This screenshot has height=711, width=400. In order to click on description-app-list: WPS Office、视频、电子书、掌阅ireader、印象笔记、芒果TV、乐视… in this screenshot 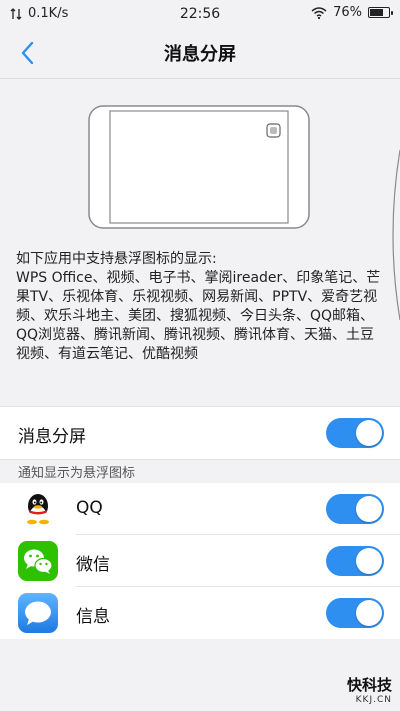, I will do `click(198, 316)`.